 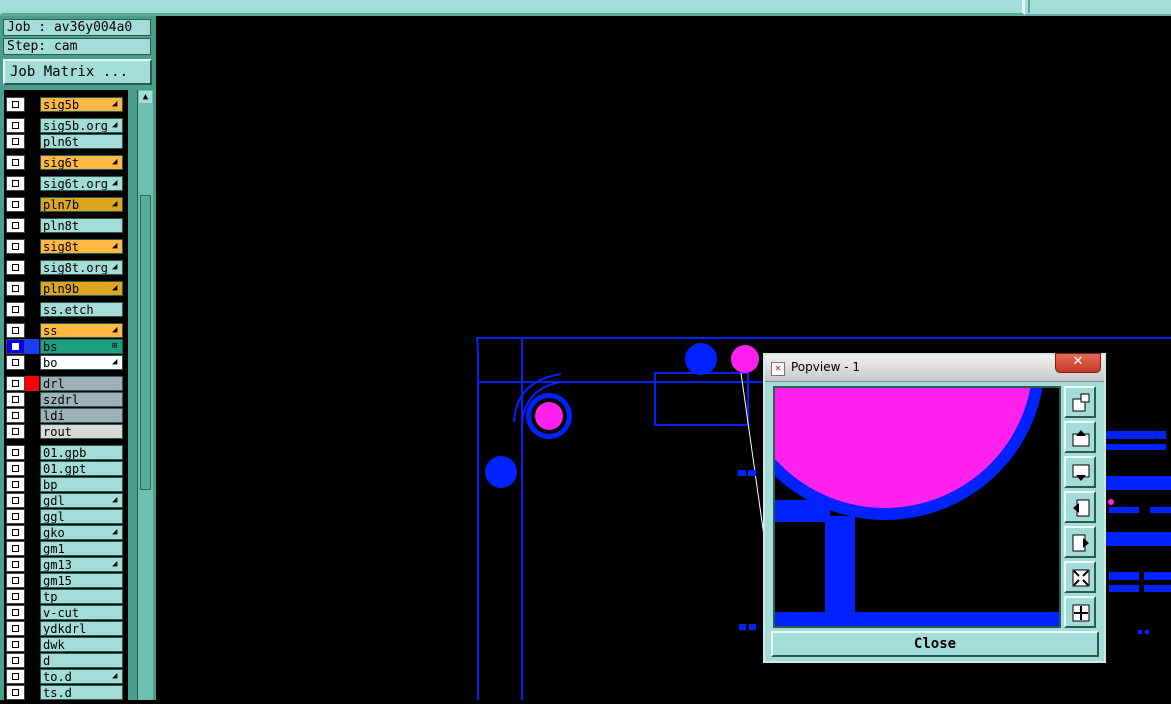 What do you see at coordinates (81, 500) in the screenshot?
I see `layer-name-label: gdl` at bounding box center [81, 500].